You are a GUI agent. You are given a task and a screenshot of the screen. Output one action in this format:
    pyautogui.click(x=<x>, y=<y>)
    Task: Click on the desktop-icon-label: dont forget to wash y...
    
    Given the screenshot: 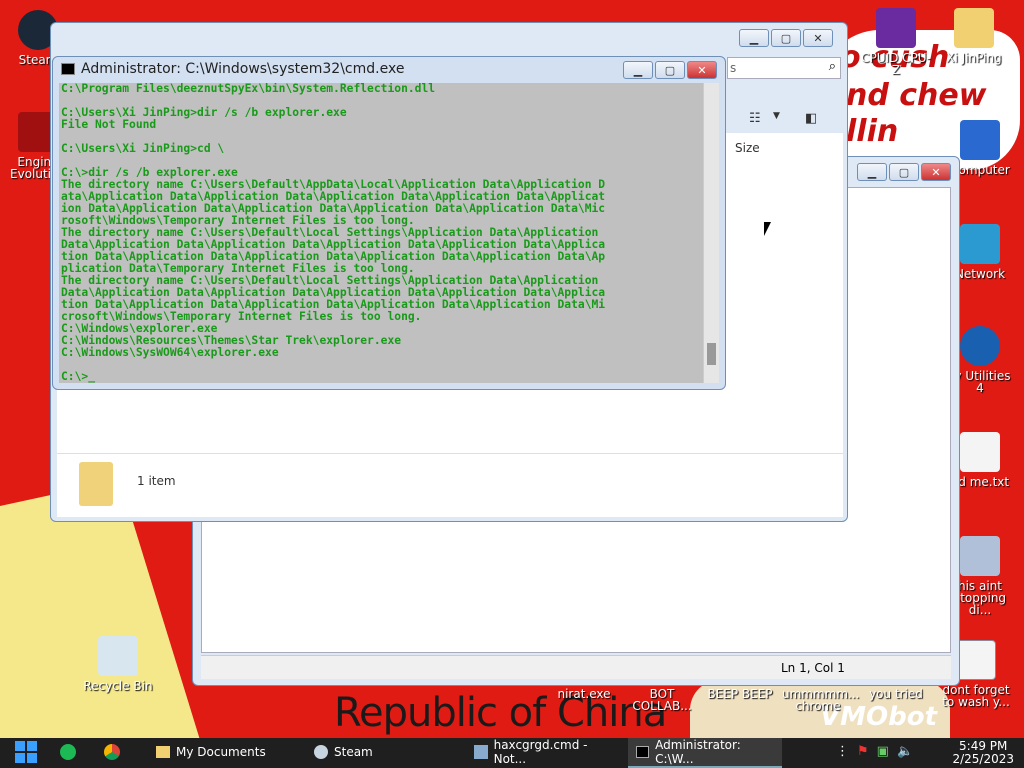 What is the action you would take?
    pyautogui.click(x=976, y=696)
    